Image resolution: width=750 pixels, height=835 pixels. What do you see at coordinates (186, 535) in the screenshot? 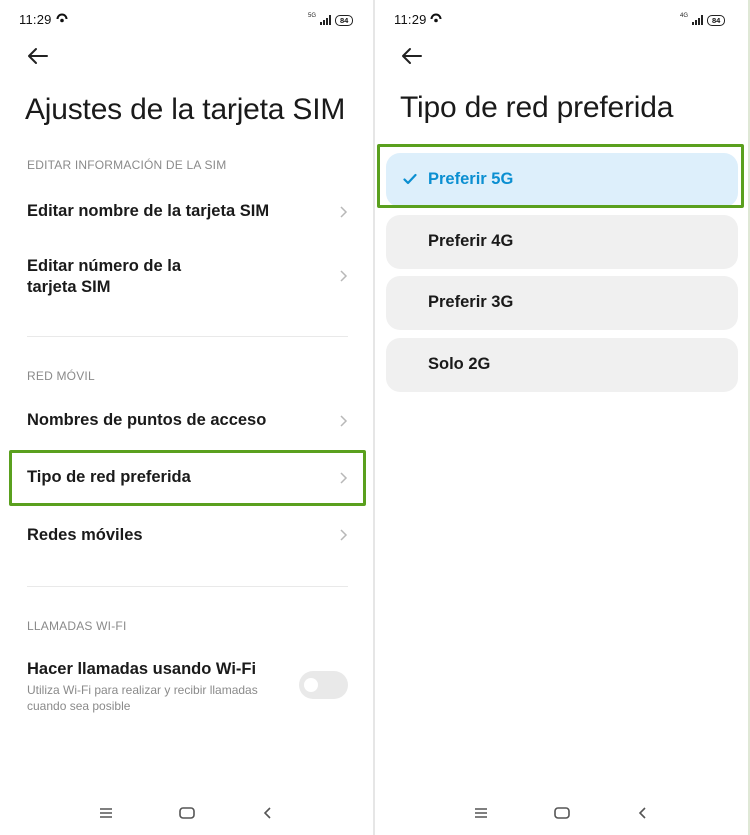
I see `mobile-networks-item: Redes móviles` at bounding box center [186, 535].